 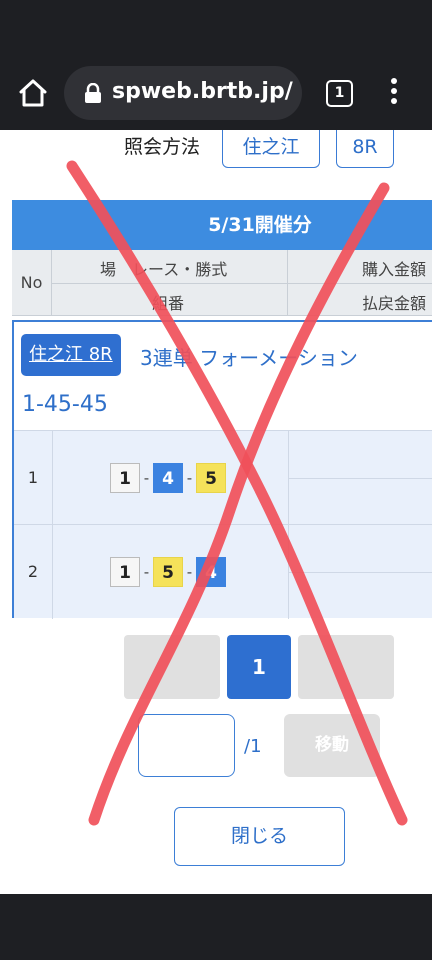 What do you see at coordinates (33, 93) in the screenshot?
I see `home-icon` at bounding box center [33, 93].